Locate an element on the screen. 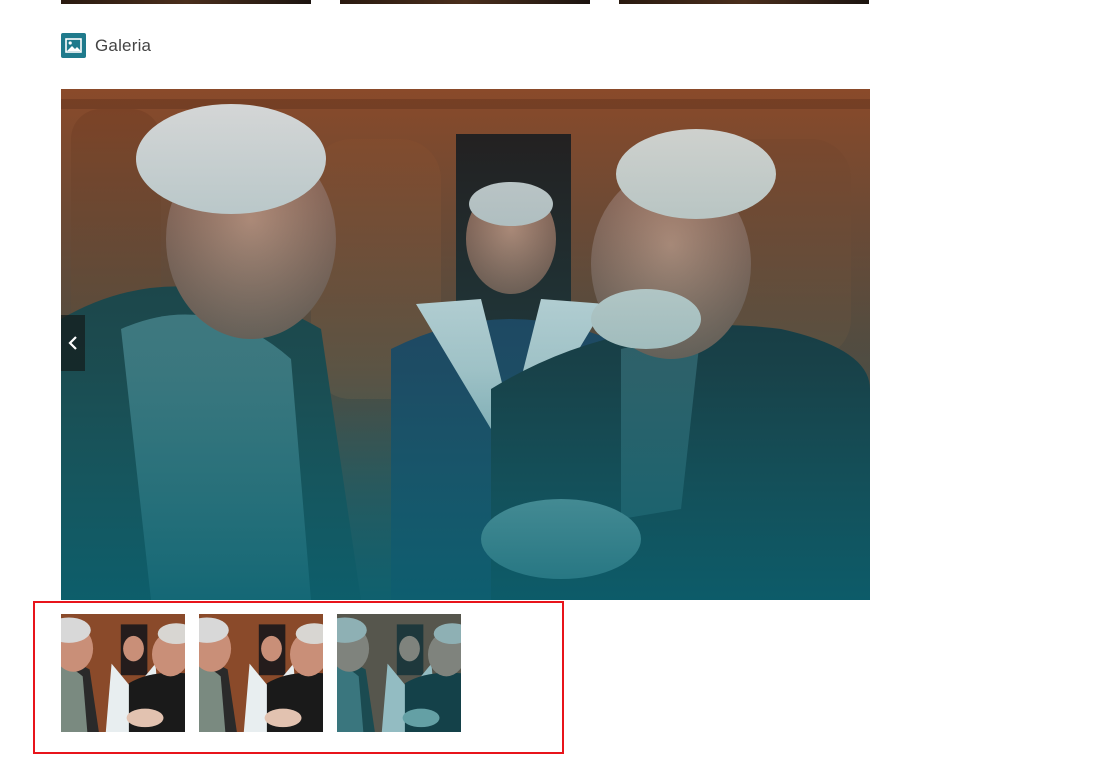 This screenshot has height=758, width=1100. image-icon is located at coordinates (73, 45).